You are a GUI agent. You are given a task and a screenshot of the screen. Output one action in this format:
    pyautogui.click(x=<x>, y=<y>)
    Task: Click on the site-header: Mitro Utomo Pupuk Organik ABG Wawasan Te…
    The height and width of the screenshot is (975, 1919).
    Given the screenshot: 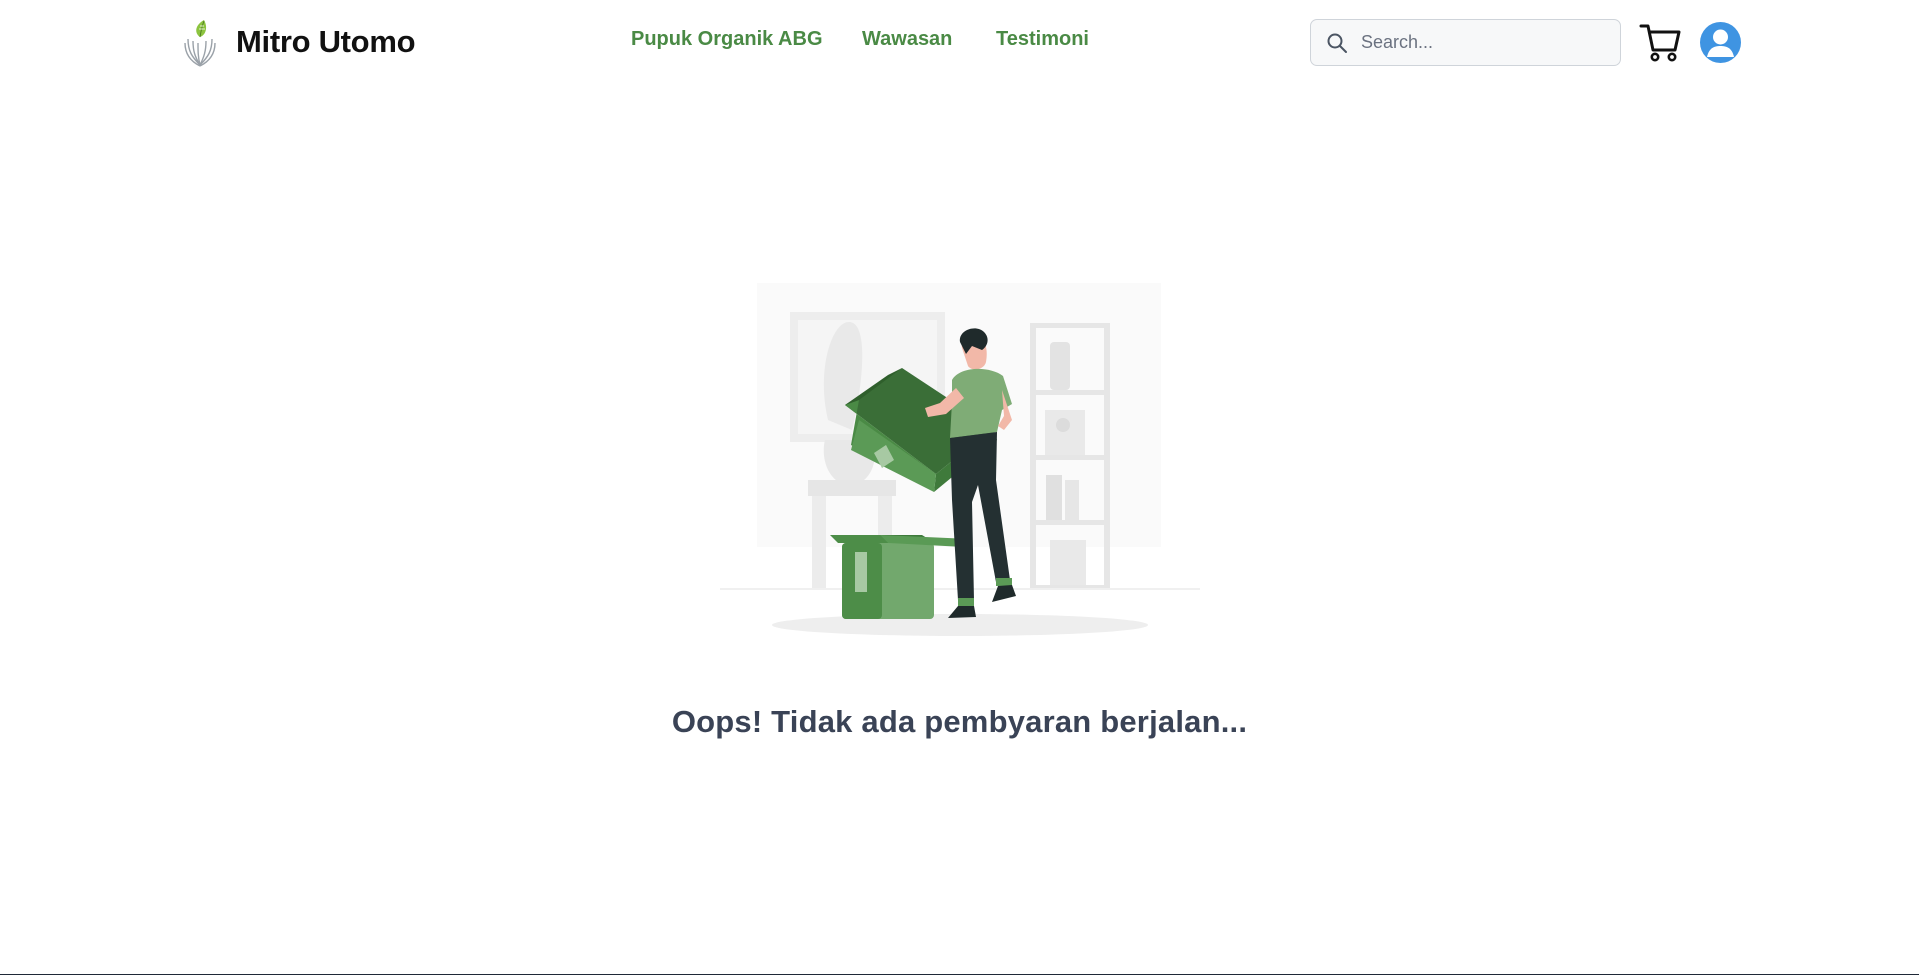 What is the action you would take?
    pyautogui.click(x=959, y=42)
    